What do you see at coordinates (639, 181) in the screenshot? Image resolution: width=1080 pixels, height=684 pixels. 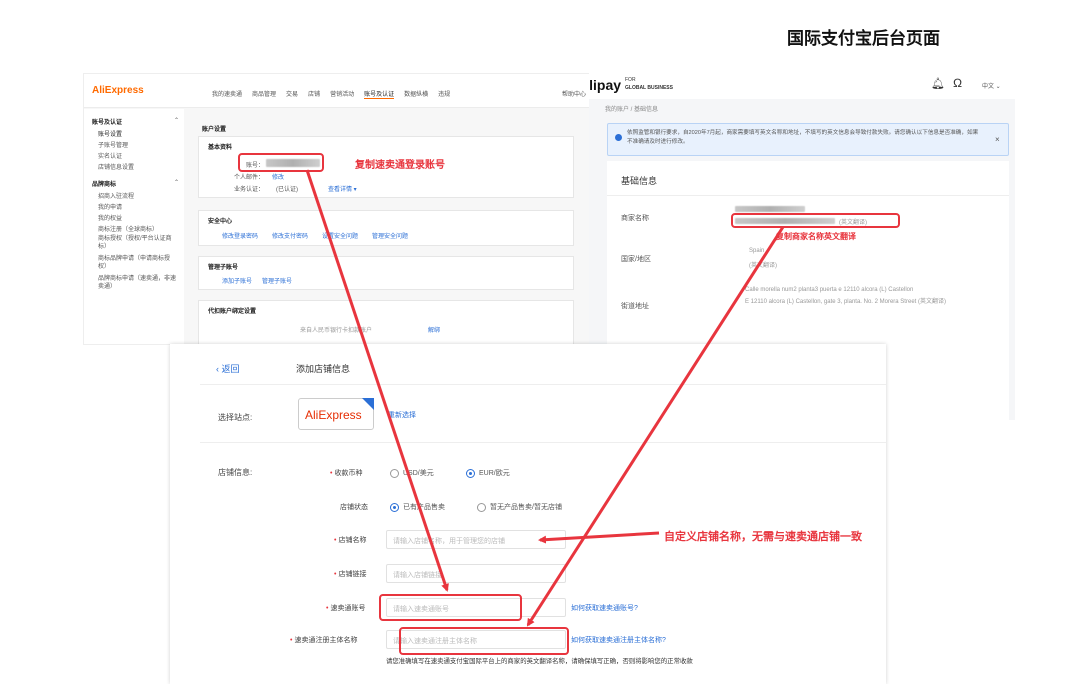 I see `basic-info-title: 基础信息` at bounding box center [639, 181].